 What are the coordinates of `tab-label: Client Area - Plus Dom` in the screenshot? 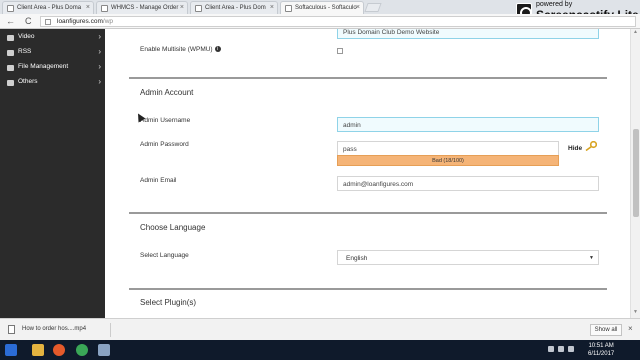 It's located at (235, 8).